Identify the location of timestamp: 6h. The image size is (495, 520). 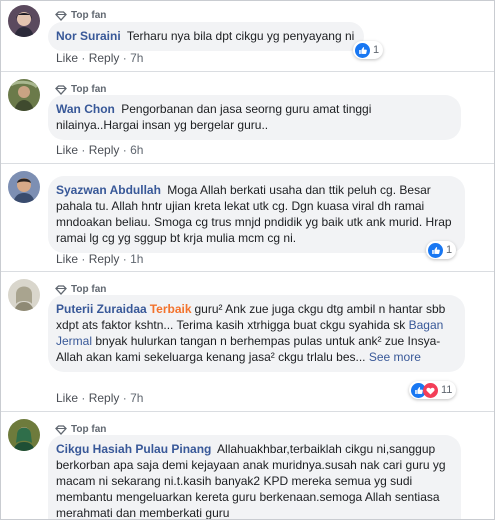
(136, 150).